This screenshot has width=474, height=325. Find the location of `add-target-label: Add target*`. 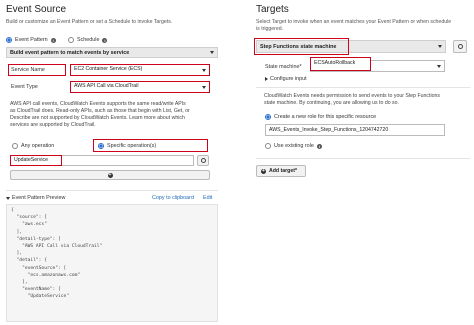

add-target-label: Add target* is located at coordinates (283, 171).